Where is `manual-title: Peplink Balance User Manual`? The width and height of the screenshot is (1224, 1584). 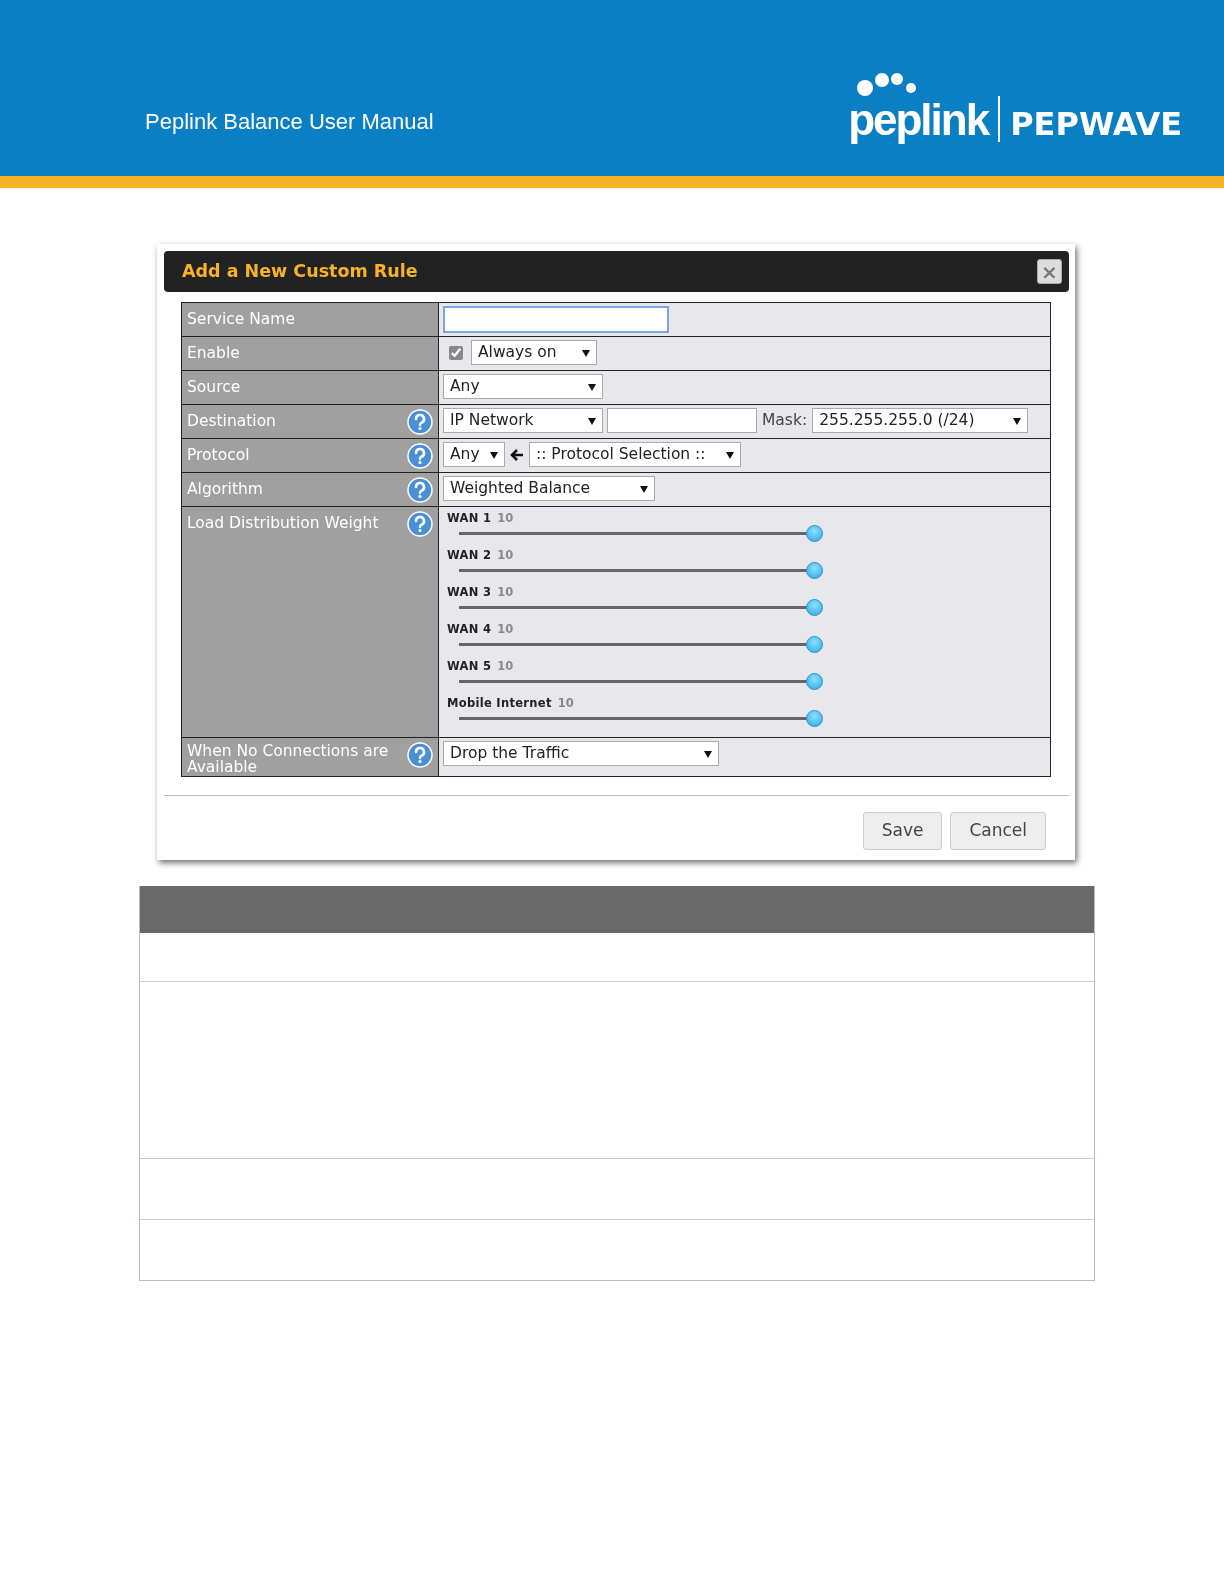
manual-title: Peplink Balance User Manual is located at coordinates (289, 122).